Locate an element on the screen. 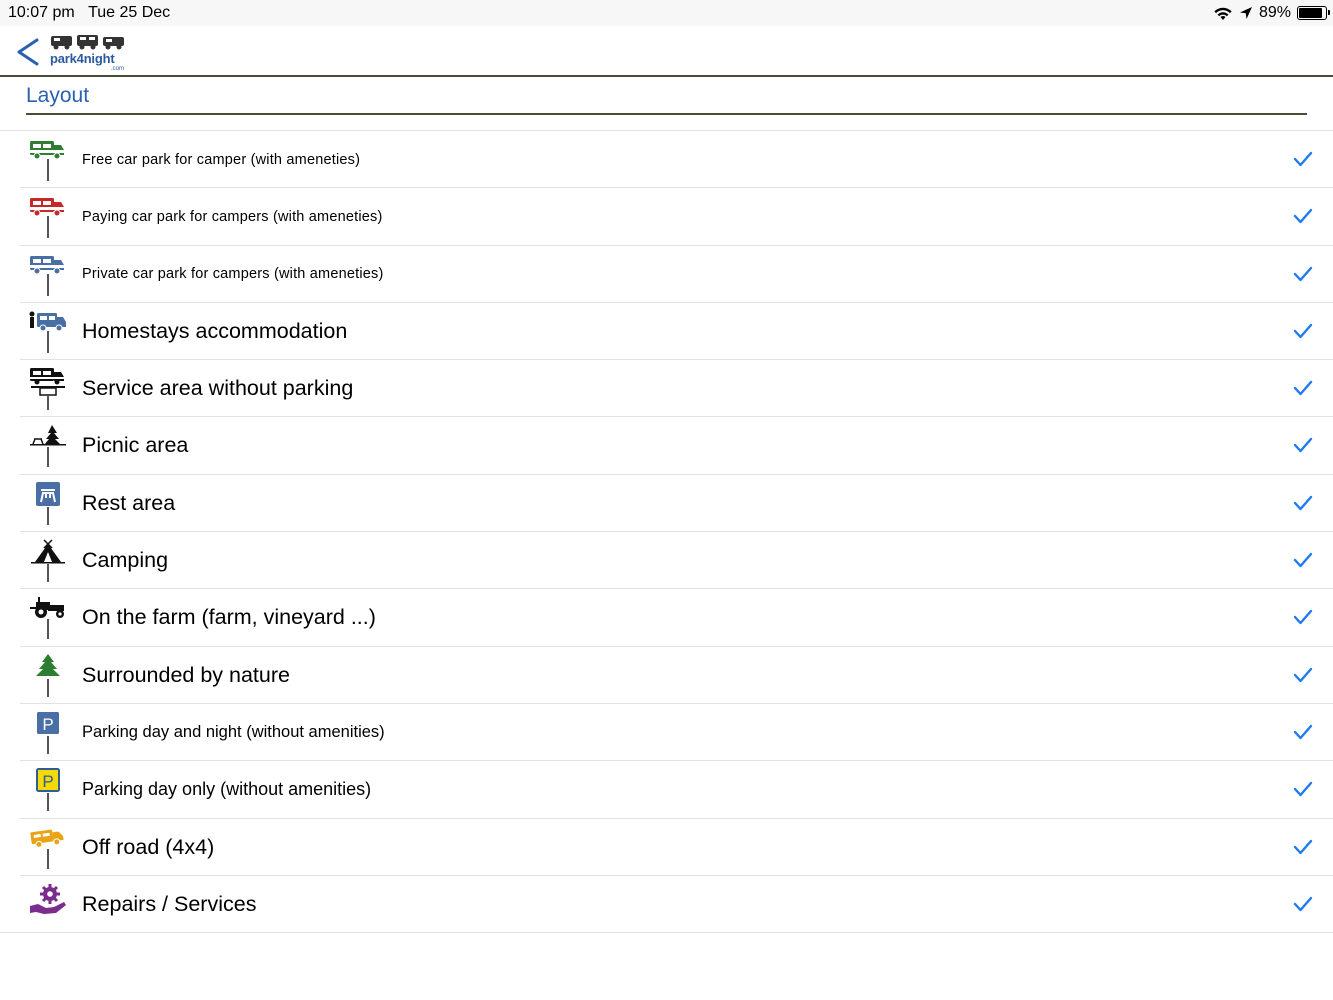  battery-fill is located at coordinates (1311, 13).